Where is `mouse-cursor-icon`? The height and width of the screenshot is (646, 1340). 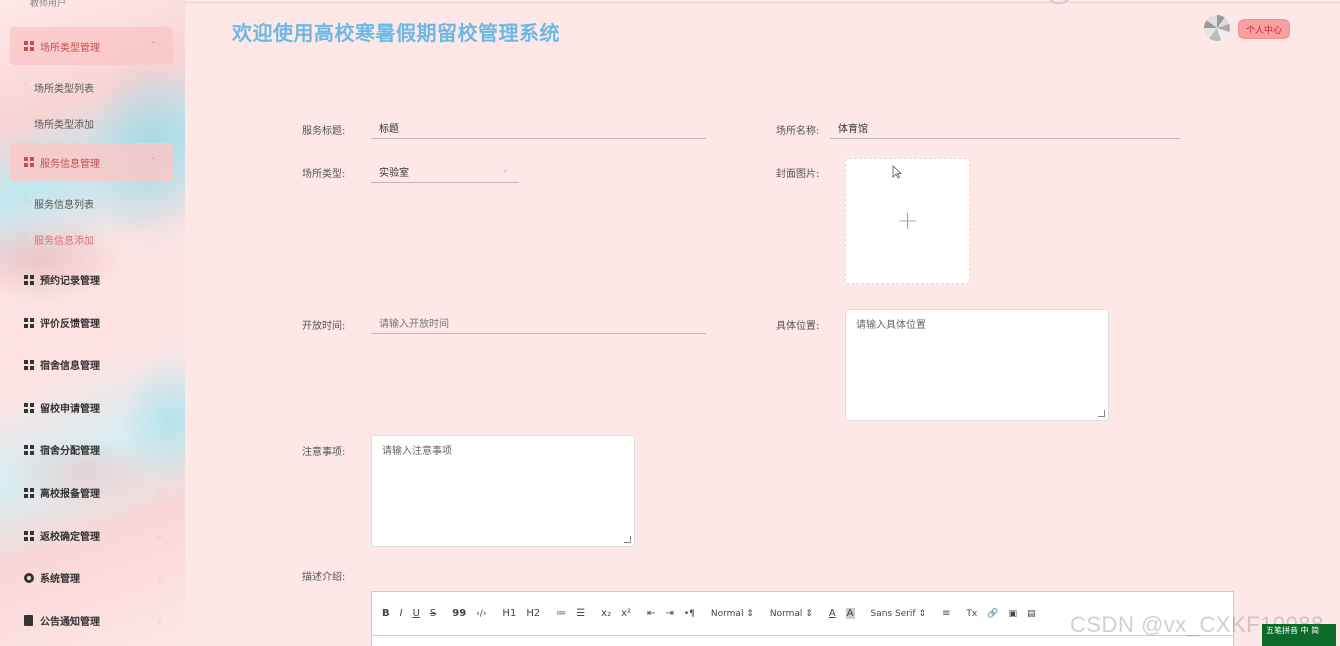
mouse-cursor-icon is located at coordinates (897, 172).